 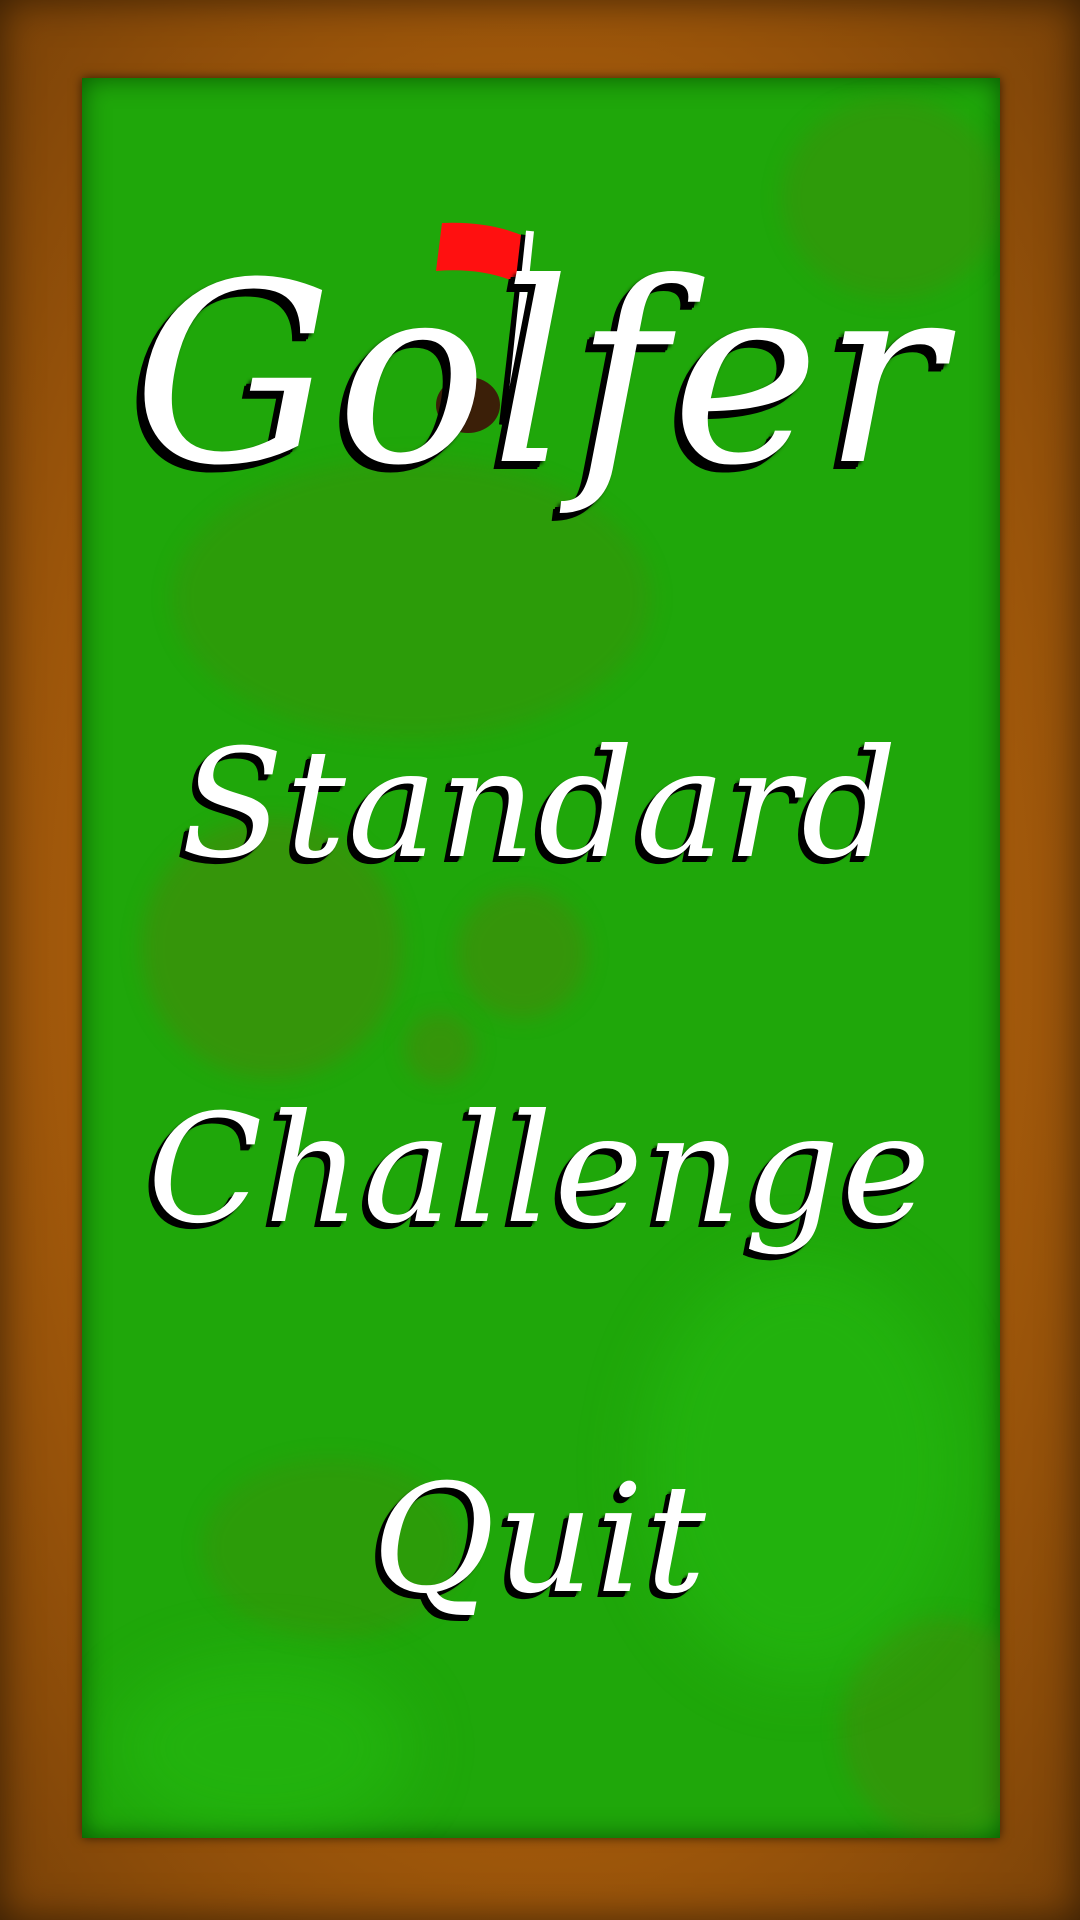 What do you see at coordinates (540, 374) in the screenshot?
I see `game-title: Golfer` at bounding box center [540, 374].